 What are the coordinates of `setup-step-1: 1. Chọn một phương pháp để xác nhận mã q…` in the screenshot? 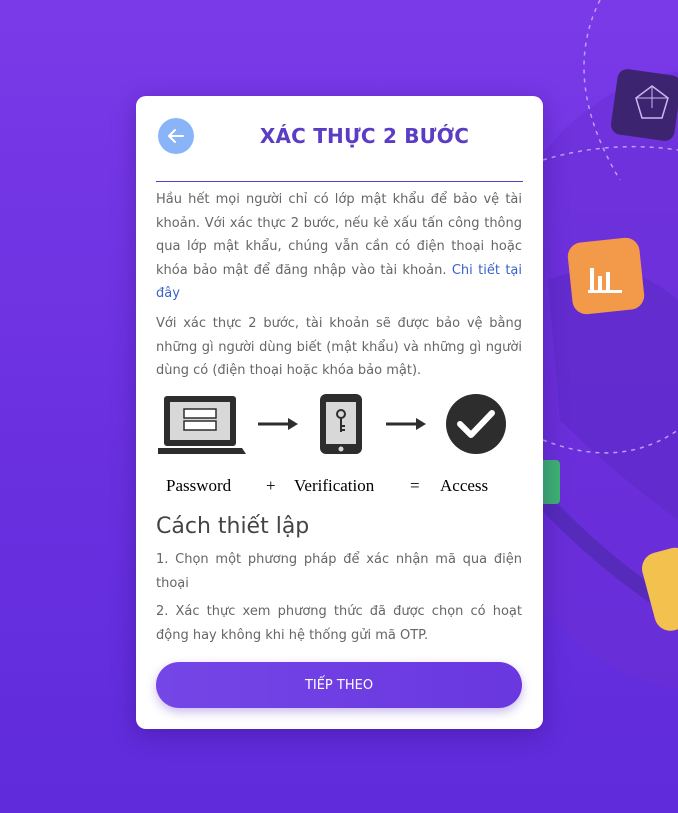 It's located at (339, 571).